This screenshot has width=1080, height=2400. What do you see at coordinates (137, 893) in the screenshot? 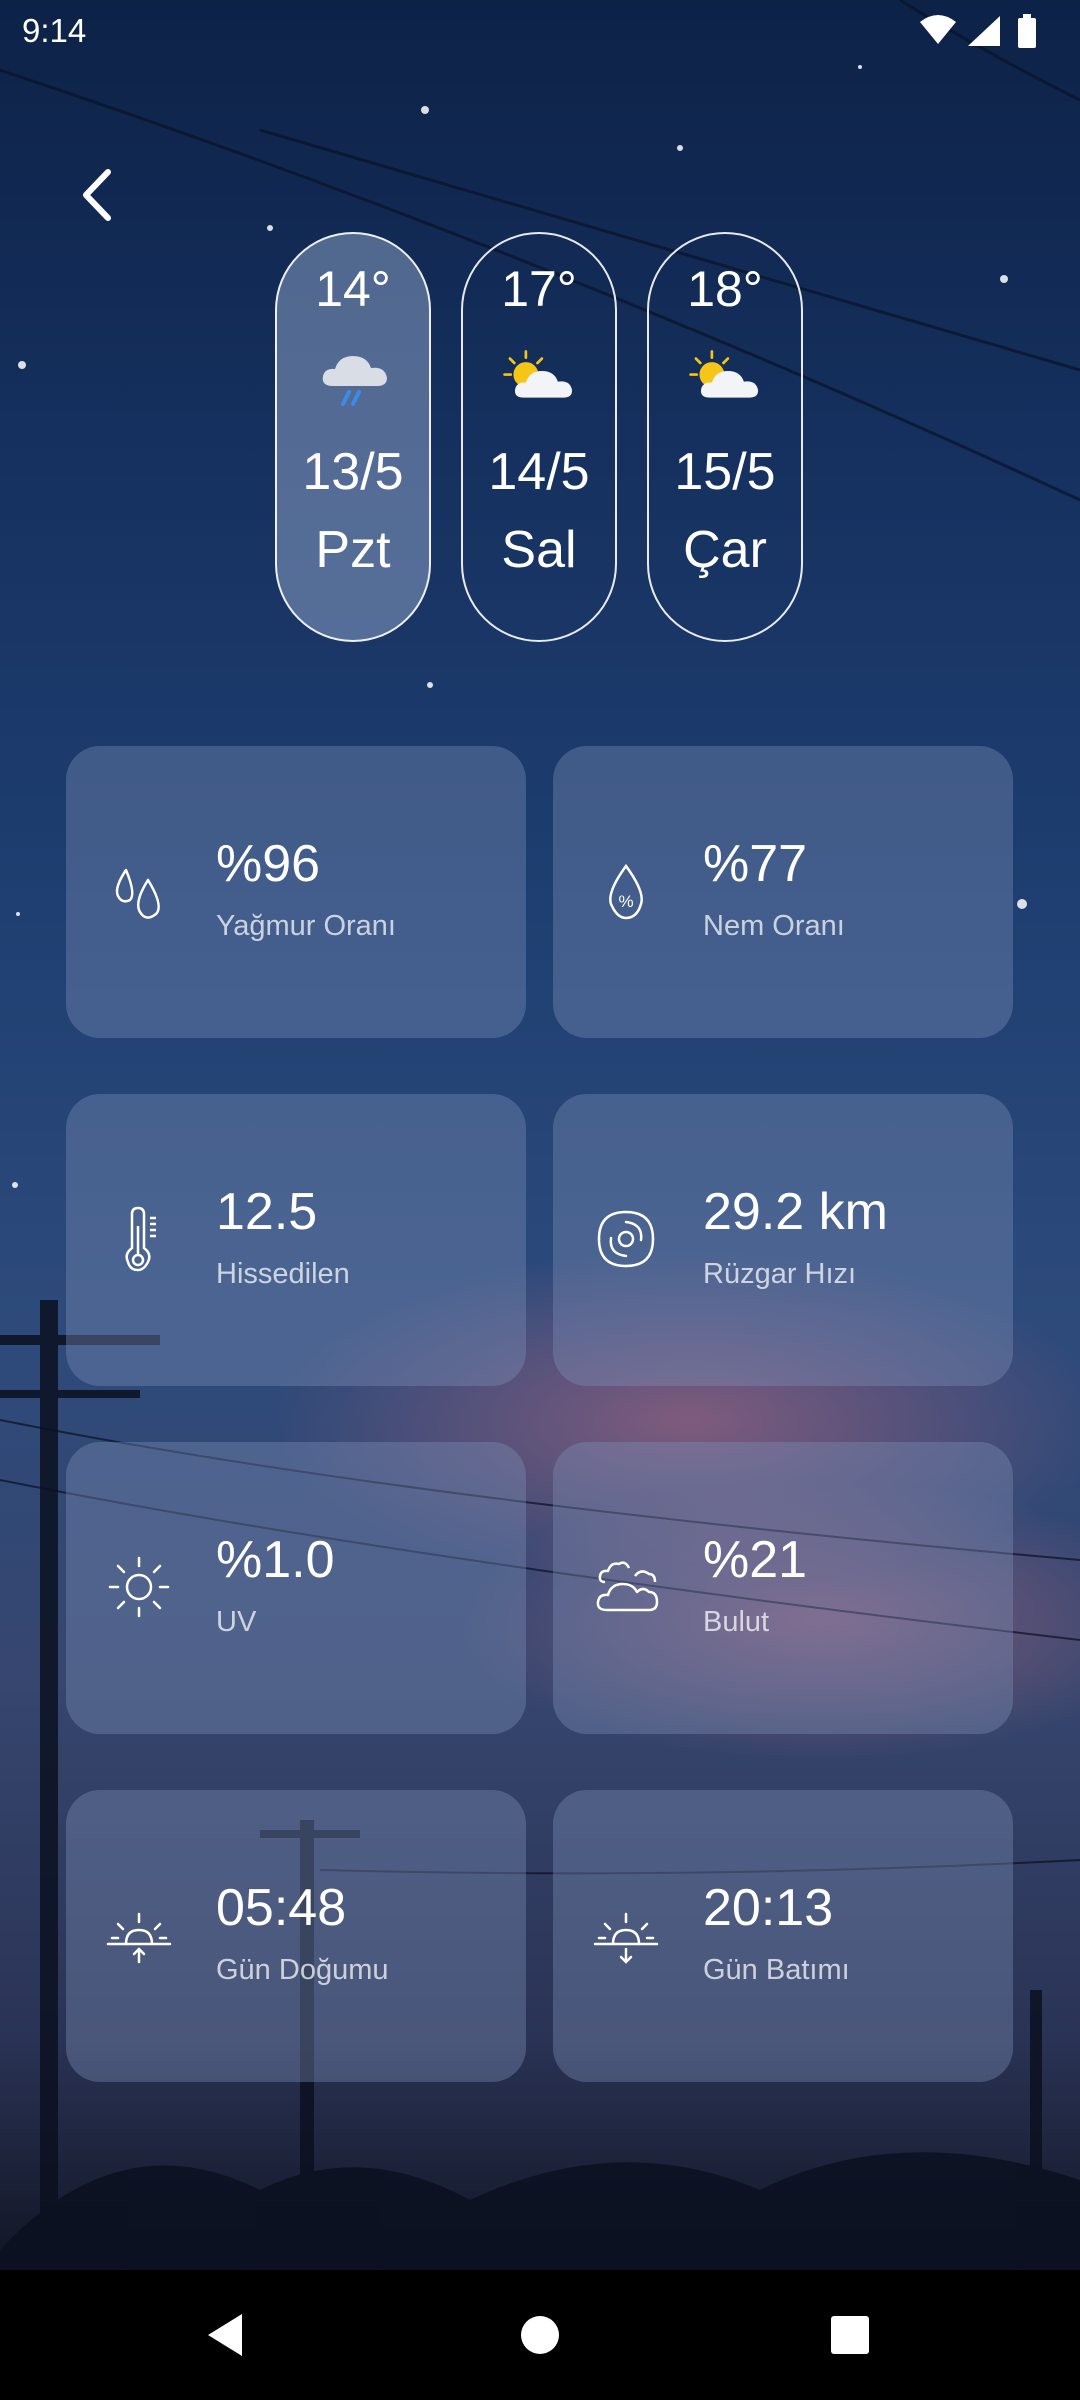
I see `rain-drops-icon` at bounding box center [137, 893].